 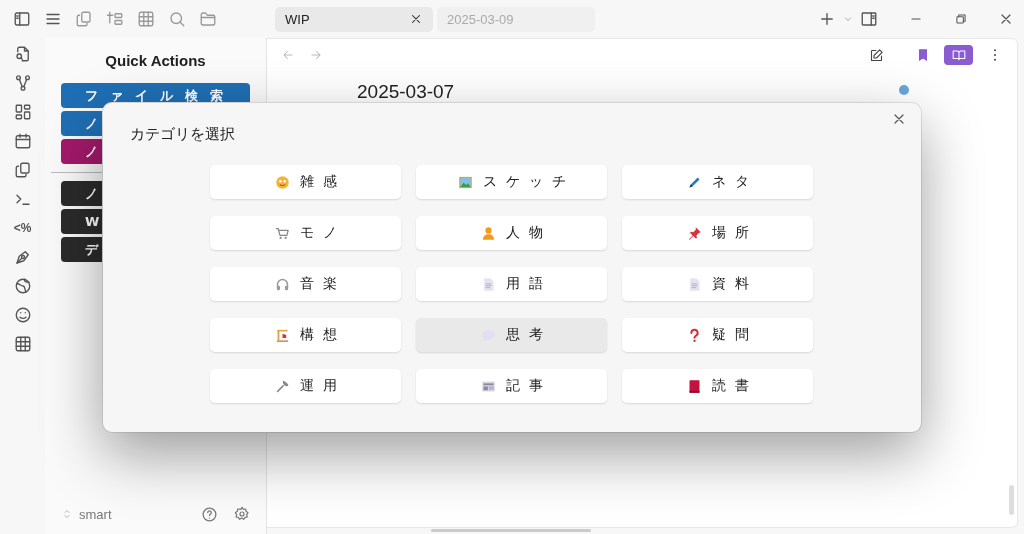 What do you see at coordinates (1011, 500) in the screenshot?
I see `scrollbar` at bounding box center [1011, 500].